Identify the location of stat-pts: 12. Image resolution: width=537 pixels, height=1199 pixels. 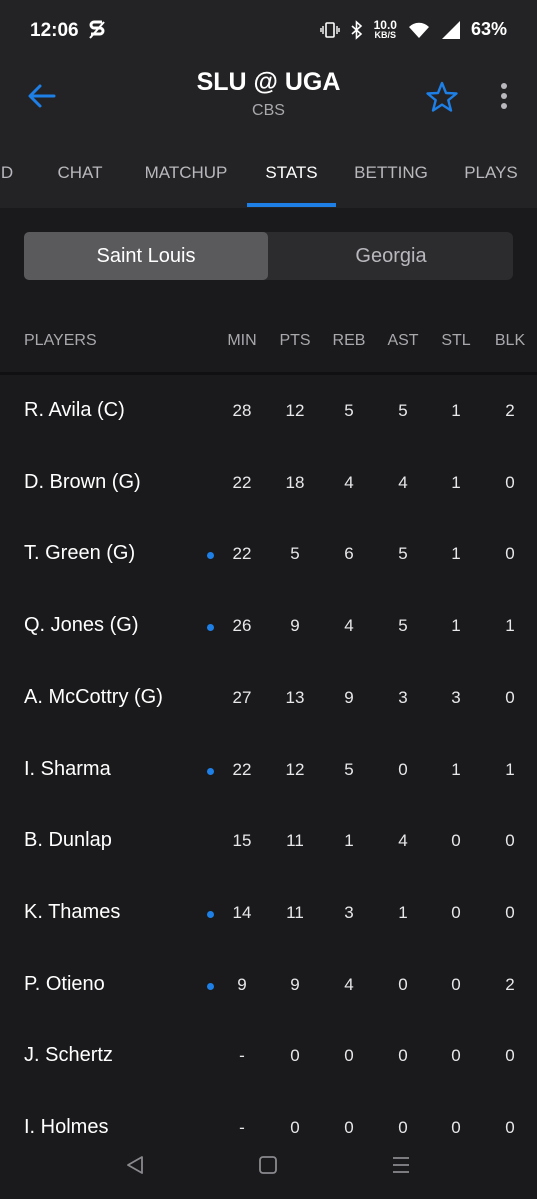
(295, 410).